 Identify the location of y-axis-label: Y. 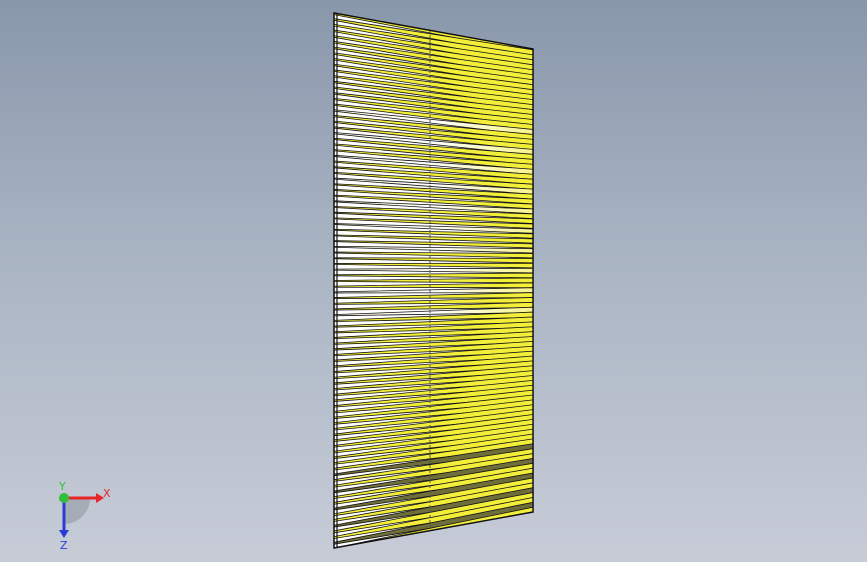
(62, 486).